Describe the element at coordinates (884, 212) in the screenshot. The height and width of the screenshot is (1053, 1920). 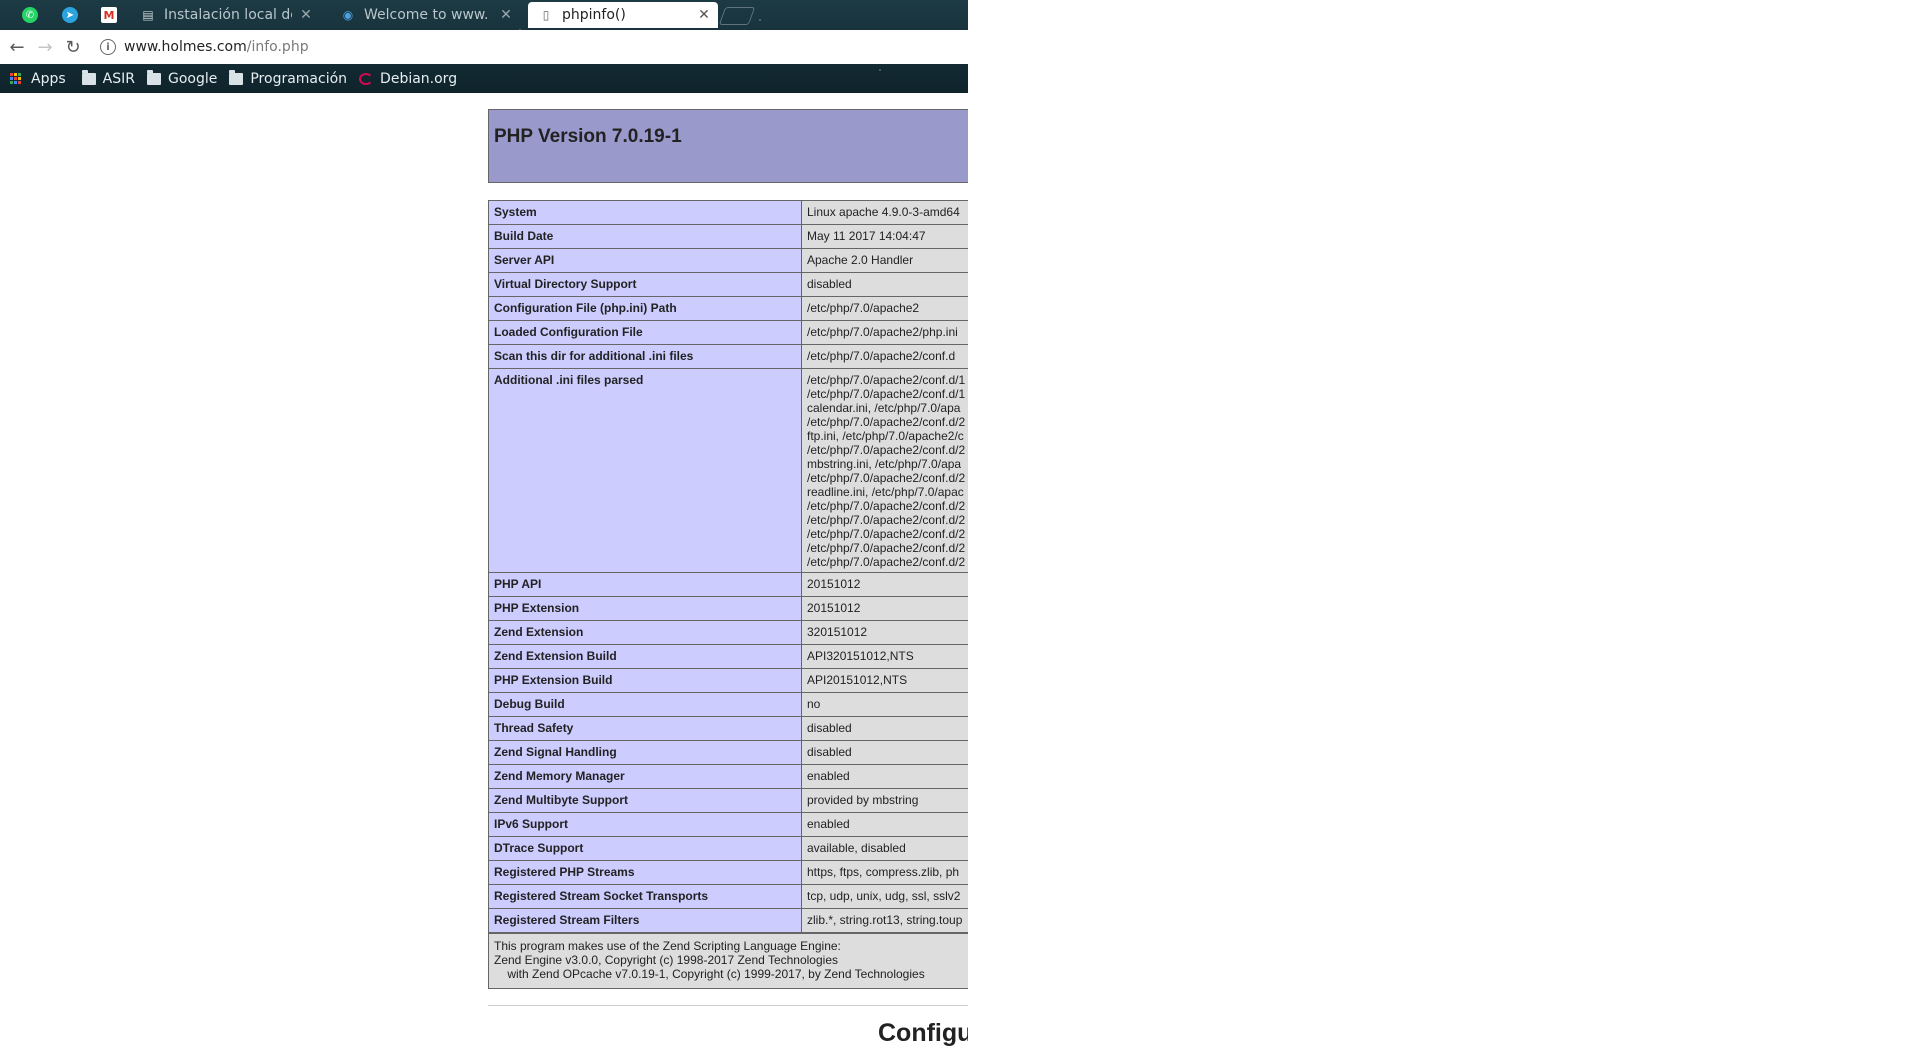
I see `setting-value: Linux apache 4.9.0-3-amd64` at that location.